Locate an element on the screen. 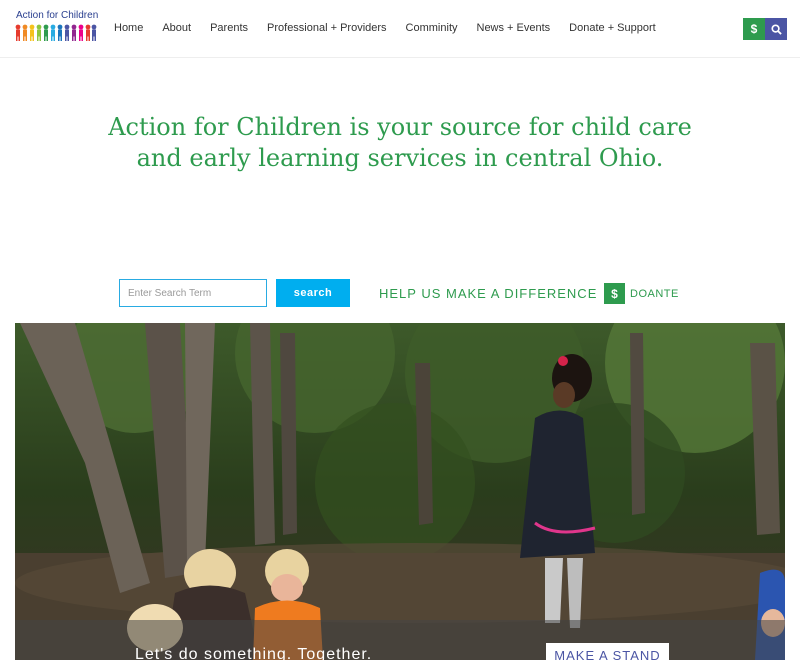  header-search-button is located at coordinates (776, 29).